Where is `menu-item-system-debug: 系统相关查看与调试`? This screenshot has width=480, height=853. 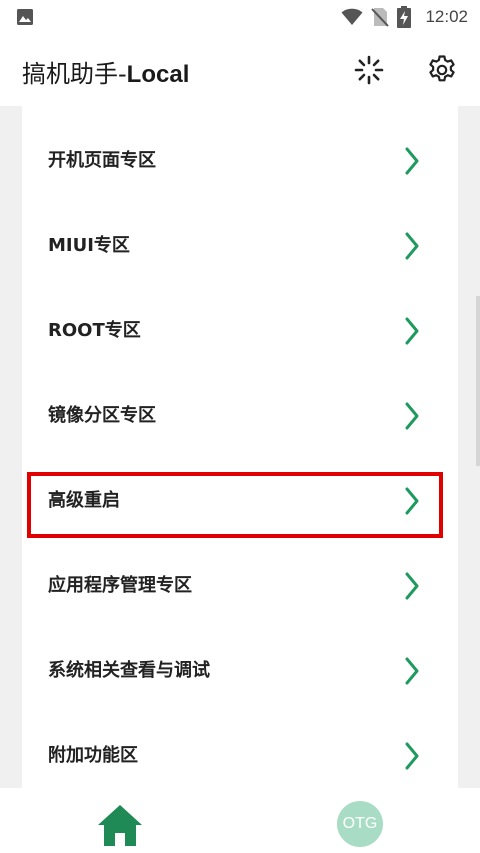 menu-item-system-debug: 系统相关查看与调试 is located at coordinates (240, 670).